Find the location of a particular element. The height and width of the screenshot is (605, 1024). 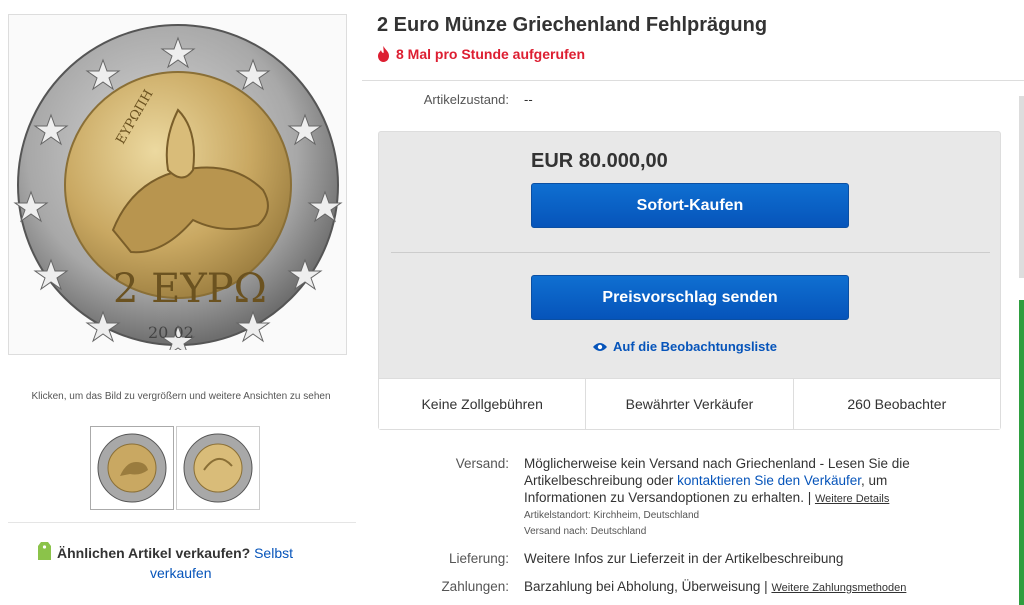

eye-icon is located at coordinates (600, 346).